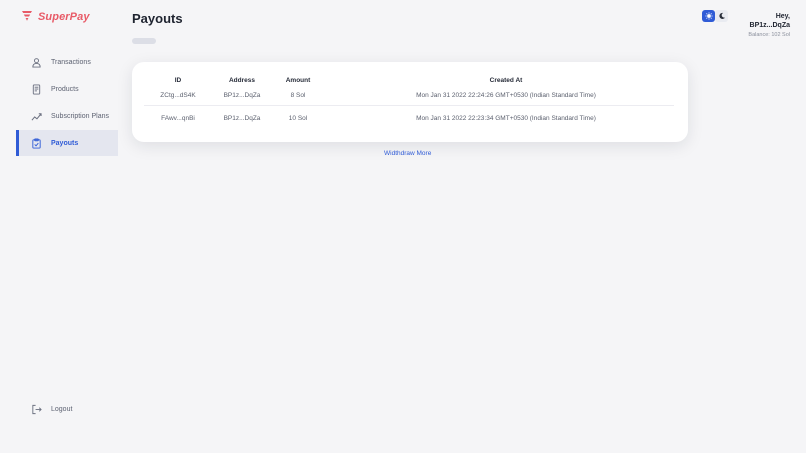 The image size is (806, 453). What do you see at coordinates (36, 143) in the screenshot?
I see `clipboard-check-icon` at bounding box center [36, 143].